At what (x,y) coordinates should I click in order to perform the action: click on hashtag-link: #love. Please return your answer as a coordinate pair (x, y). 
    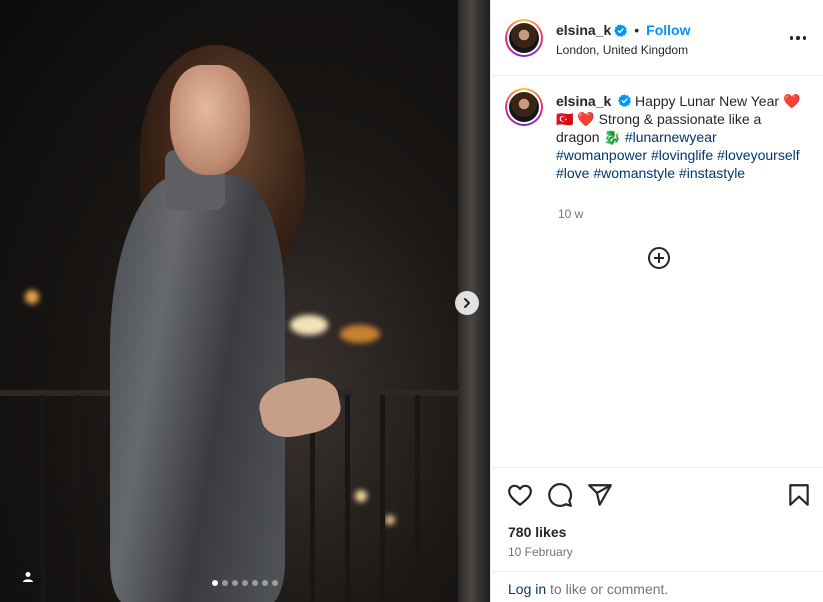
    Looking at the image, I should click on (572, 173).